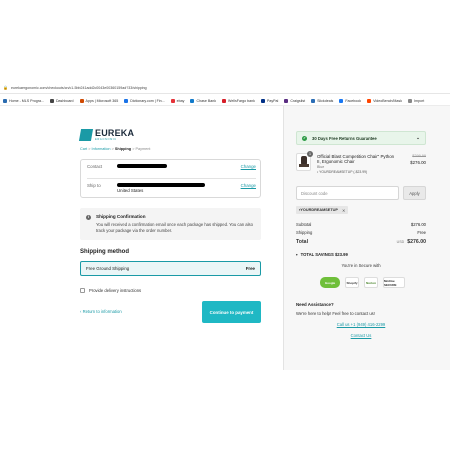 Image resolution: width=450 pixels, height=450 pixels. I want to click on bookmark-label: Import, so click(419, 100).